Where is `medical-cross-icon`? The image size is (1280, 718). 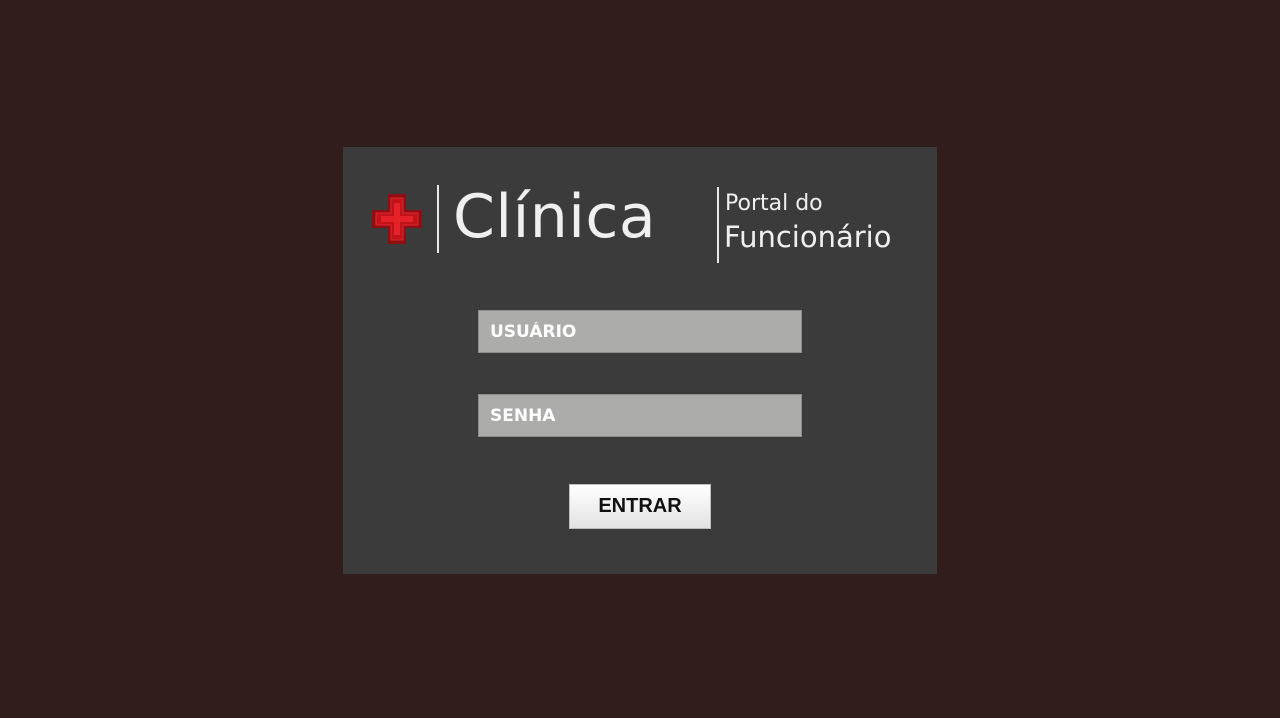
medical-cross-icon is located at coordinates (397, 219).